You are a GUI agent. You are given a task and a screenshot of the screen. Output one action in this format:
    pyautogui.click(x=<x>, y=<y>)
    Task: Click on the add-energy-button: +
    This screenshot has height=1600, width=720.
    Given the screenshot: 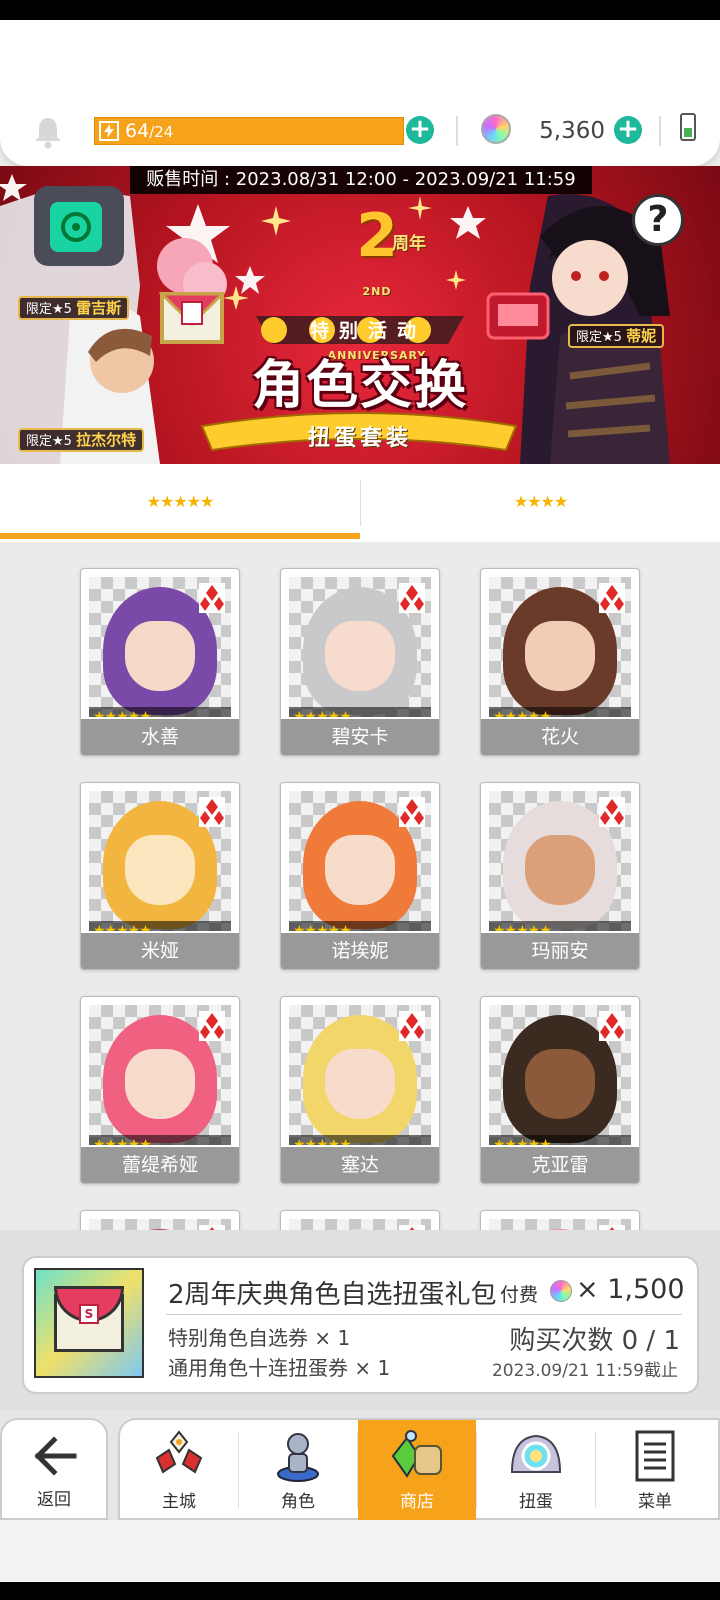 What is the action you would take?
    pyautogui.click(x=420, y=130)
    